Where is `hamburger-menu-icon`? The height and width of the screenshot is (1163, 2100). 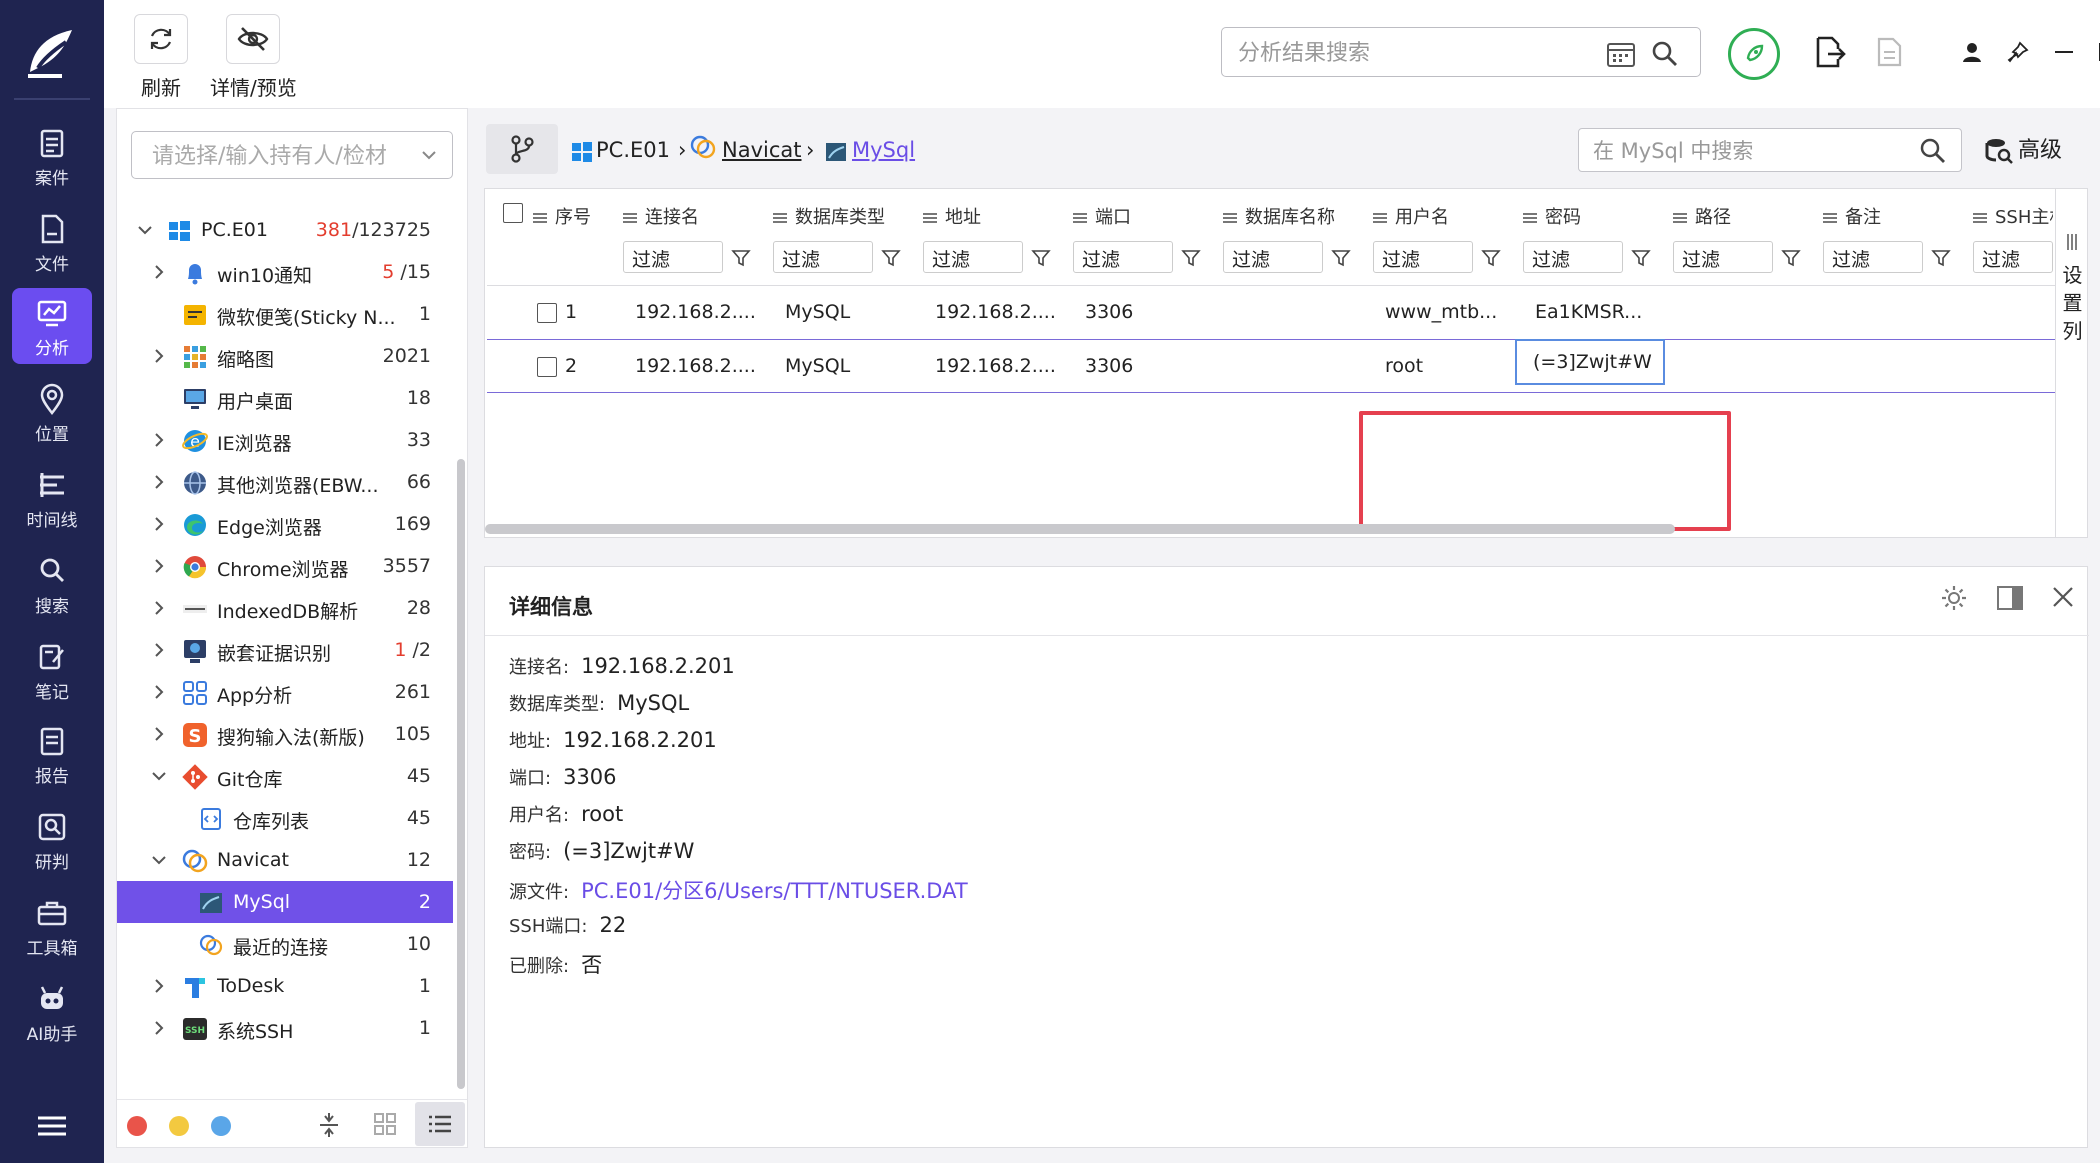 hamburger-menu-icon is located at coordinates (52, 1126).